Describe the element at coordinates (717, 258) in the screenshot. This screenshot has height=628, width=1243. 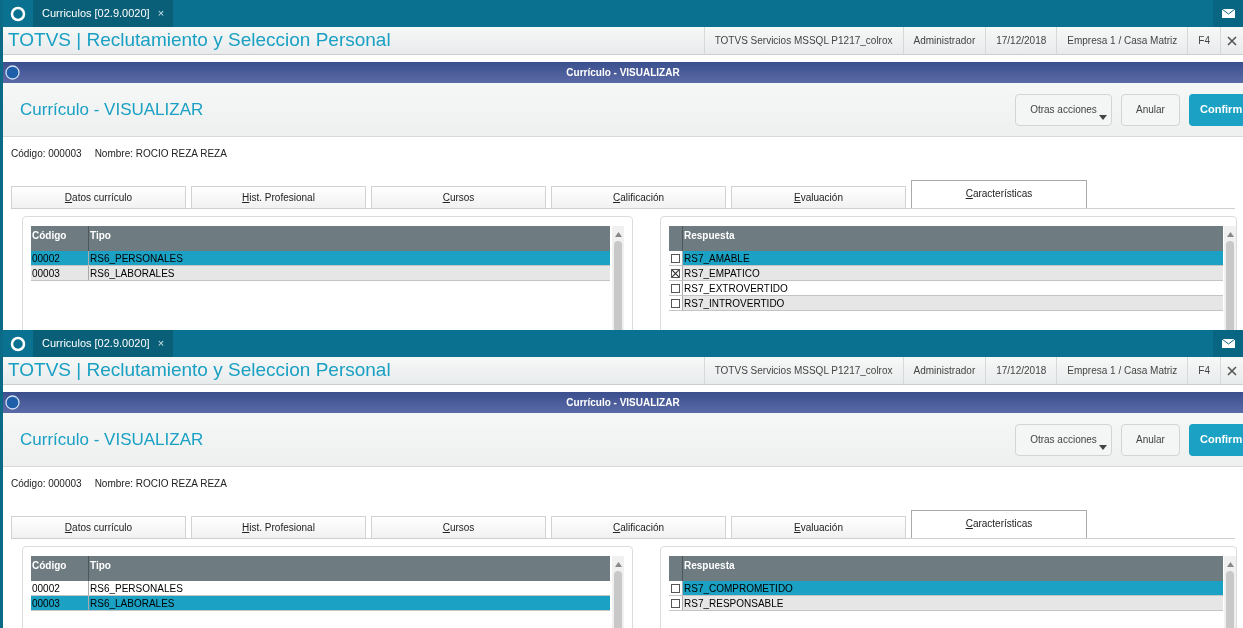
I see `table-cell-text: RS7_AMABLE` at that location.